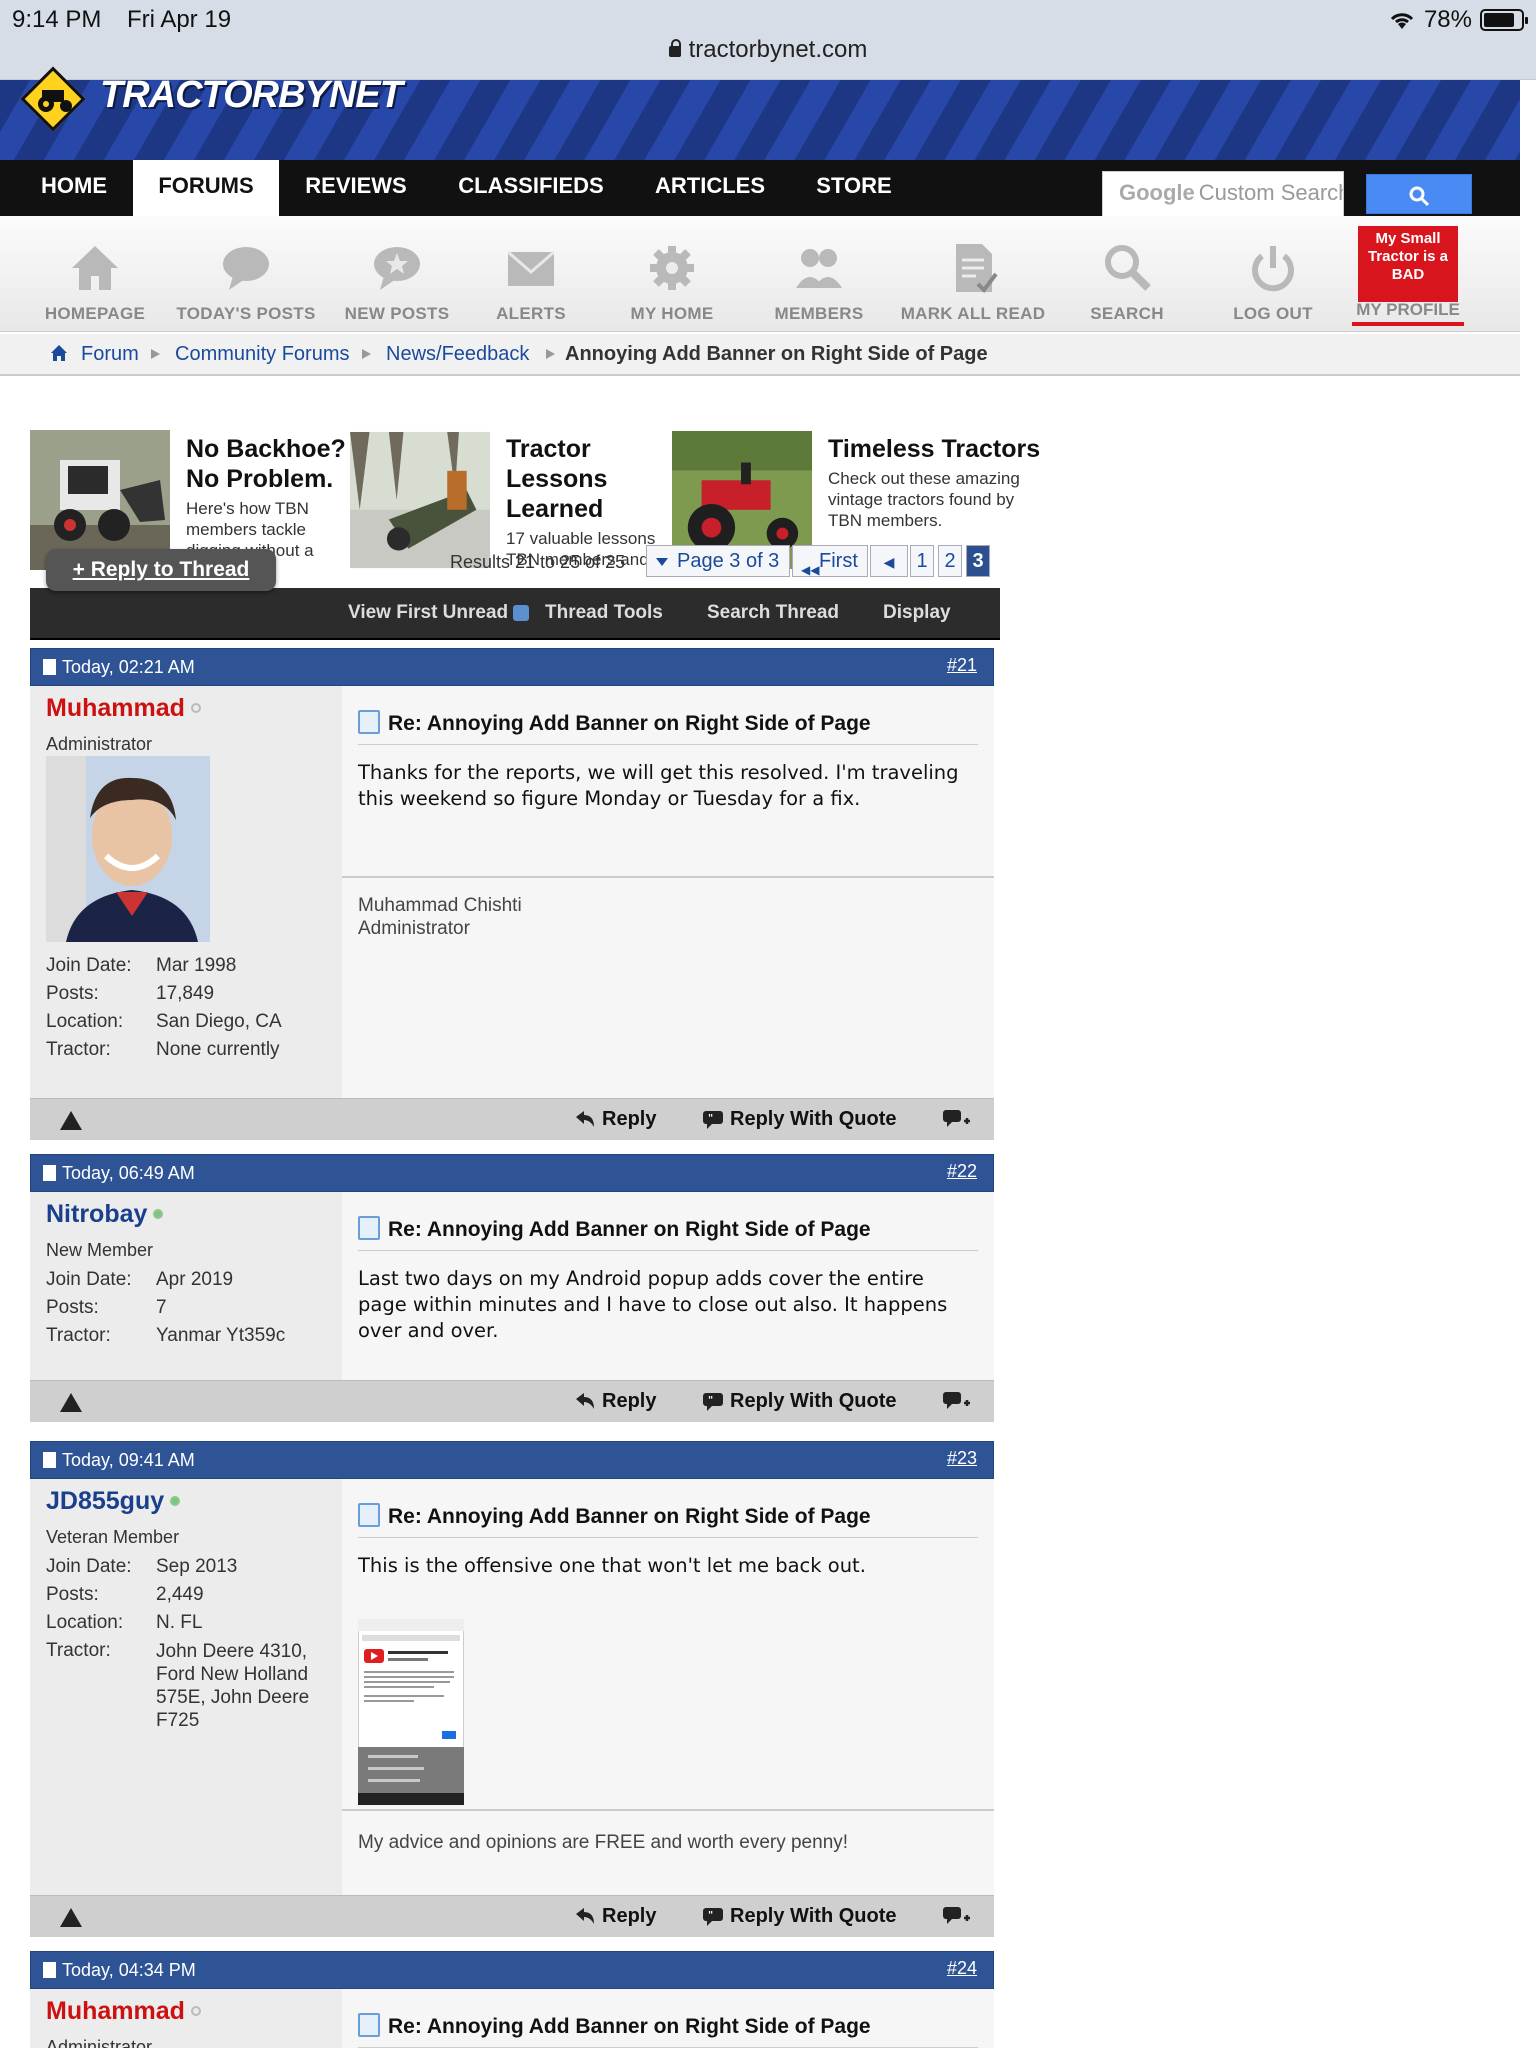 The width and height of the screenshot is (1536, 2048). I want to click on first-page-link: ◀◀ First, so click(830, 561).